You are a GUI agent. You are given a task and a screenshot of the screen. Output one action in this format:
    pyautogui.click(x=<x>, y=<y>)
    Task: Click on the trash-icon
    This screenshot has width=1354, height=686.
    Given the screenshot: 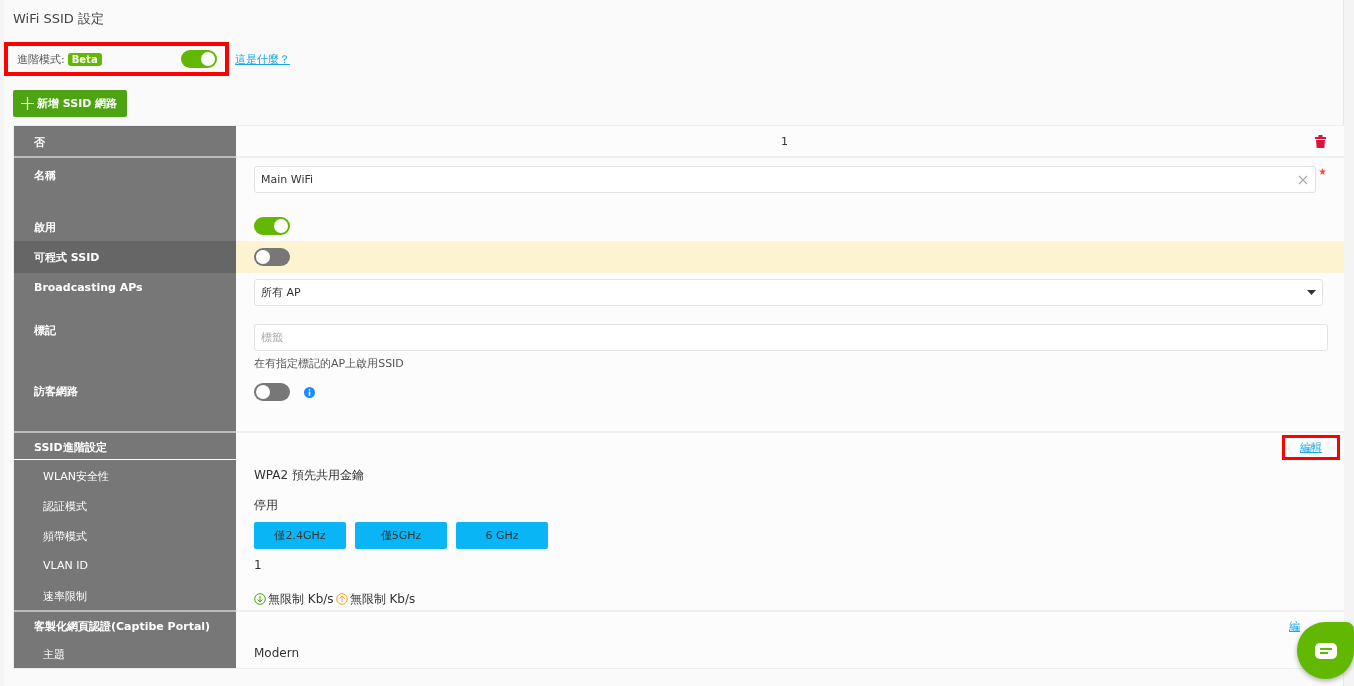 What is the action you would take?
    pyautogui.click(x=1320, y=141)
    